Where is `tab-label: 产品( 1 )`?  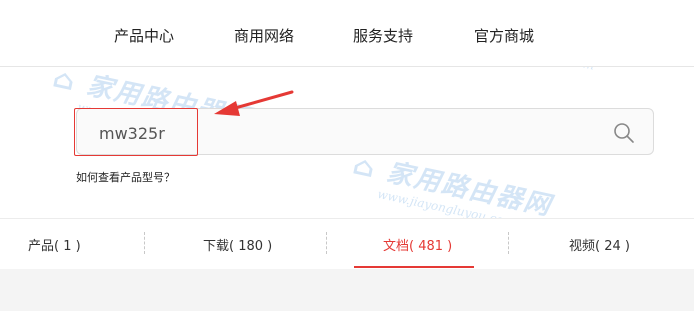 tab-label: 产品( 1 ) is located at coordinates (54, 246).